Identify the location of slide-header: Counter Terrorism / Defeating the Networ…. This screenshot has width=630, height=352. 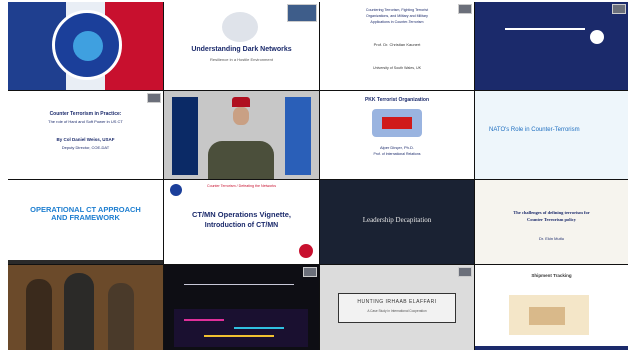
(241, 186).